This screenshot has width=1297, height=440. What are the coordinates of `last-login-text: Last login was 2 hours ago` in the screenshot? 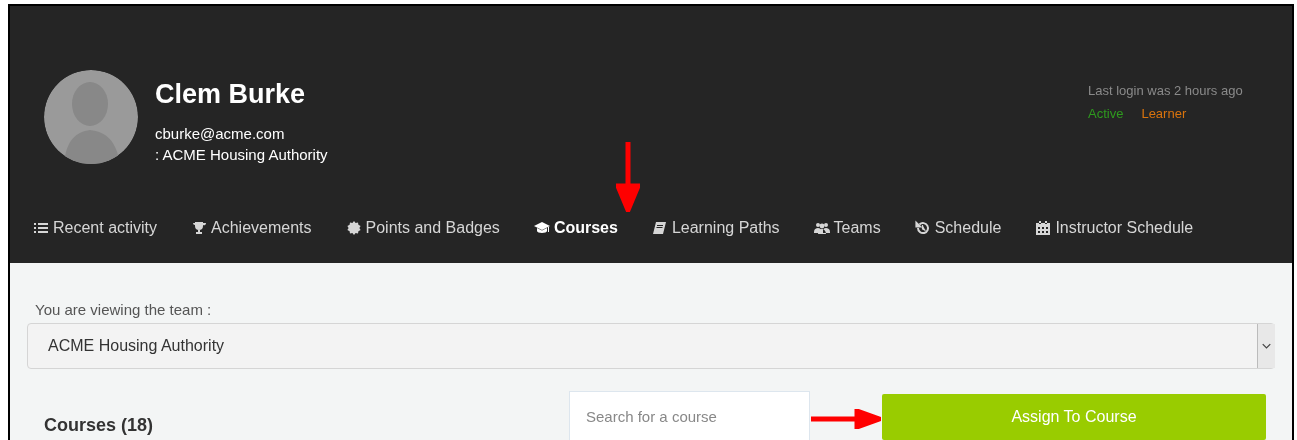 It's located at (1166, 91).